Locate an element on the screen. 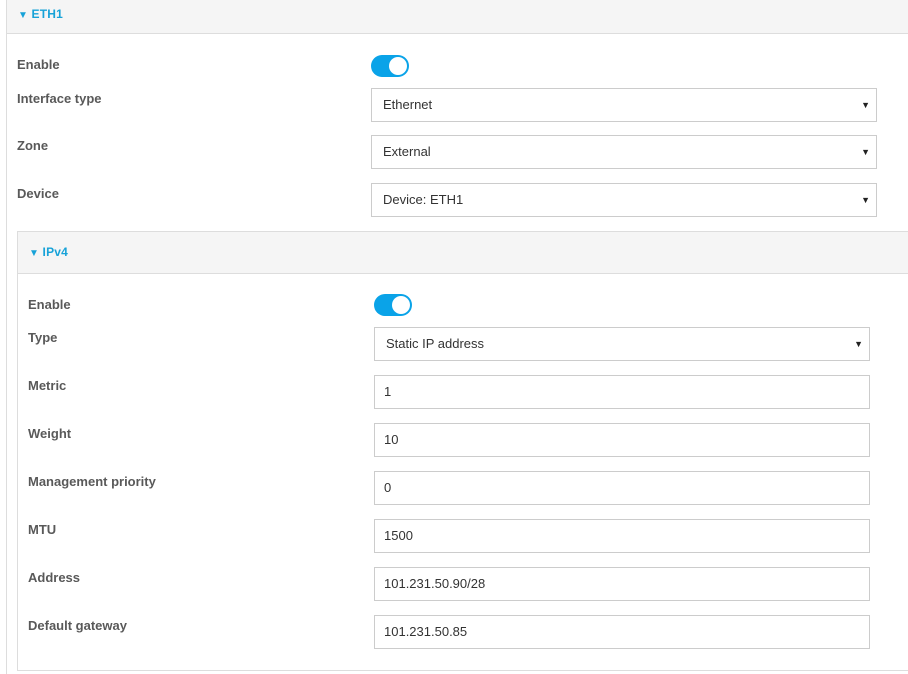  default-gateway-input: 101.231.50.85 is located at coordinates (622, 632).